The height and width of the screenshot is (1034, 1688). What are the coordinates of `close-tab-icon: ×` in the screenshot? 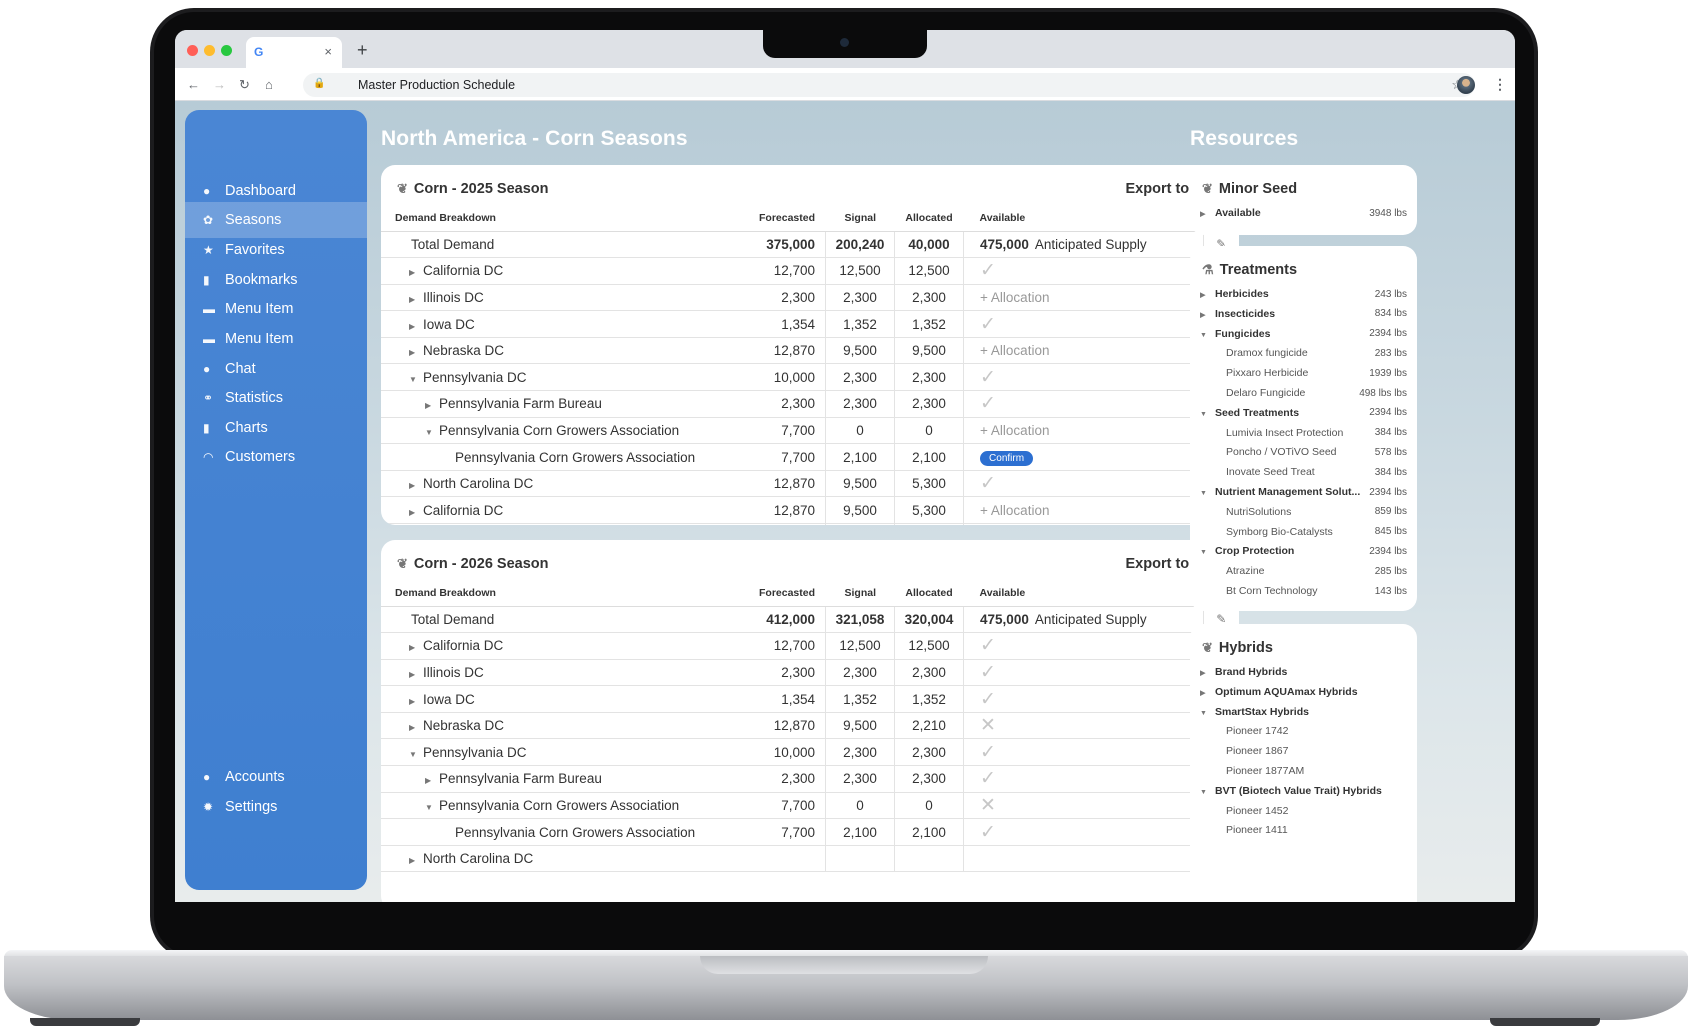 It's located at (328, 51).